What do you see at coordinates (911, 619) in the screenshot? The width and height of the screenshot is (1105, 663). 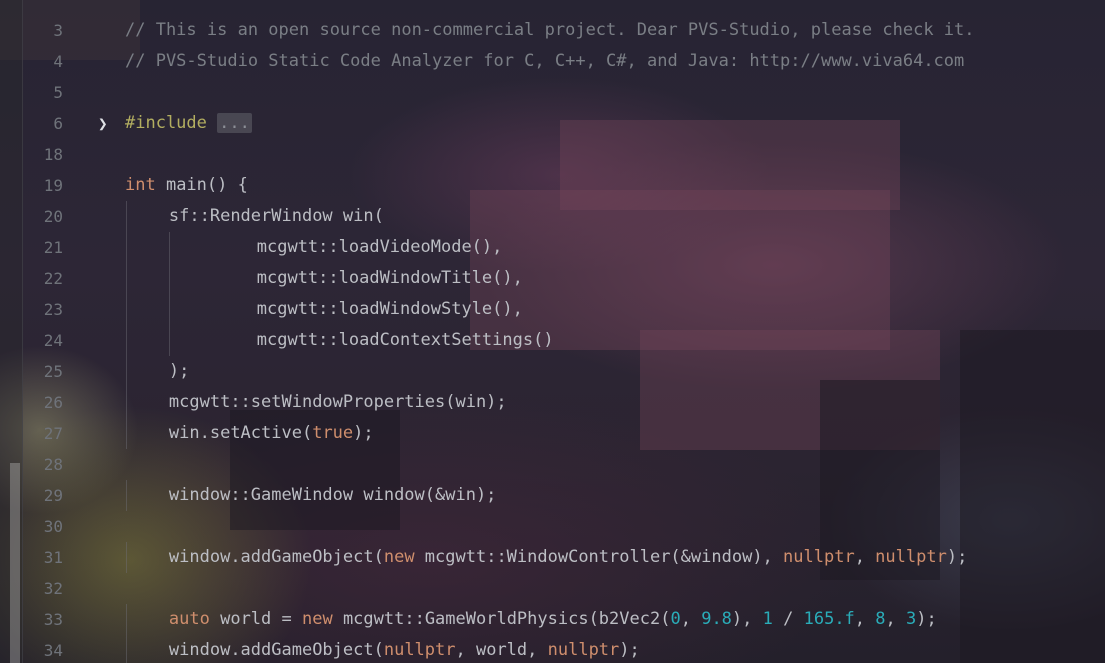 I see `code-token: 3` at bounding box center [911, 619].